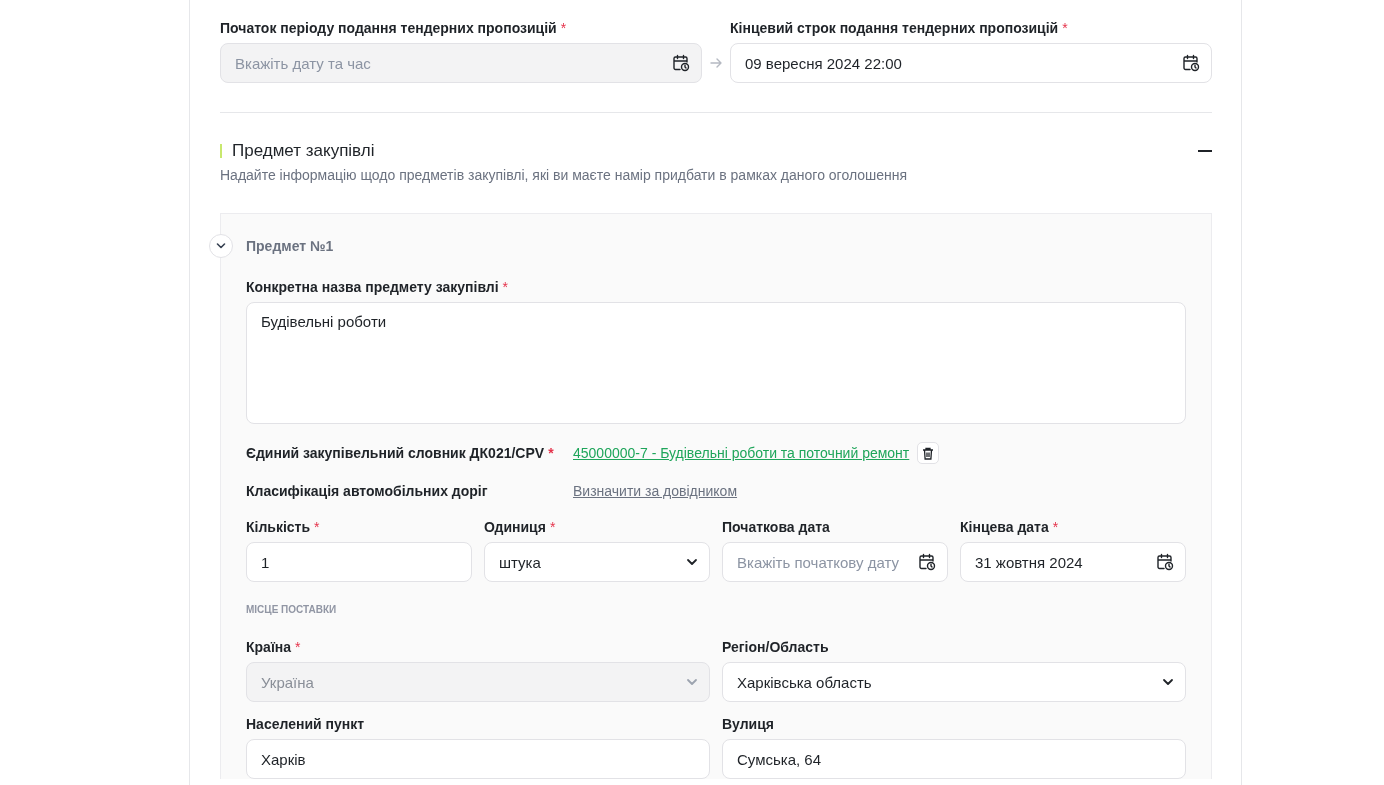 The height and width of the screenshot is (785, 1384). What do you see at coordinates (304, 151) in the screenshot?
I see `section-title: Предмет закупівлі` at bounding box center [304, 151].